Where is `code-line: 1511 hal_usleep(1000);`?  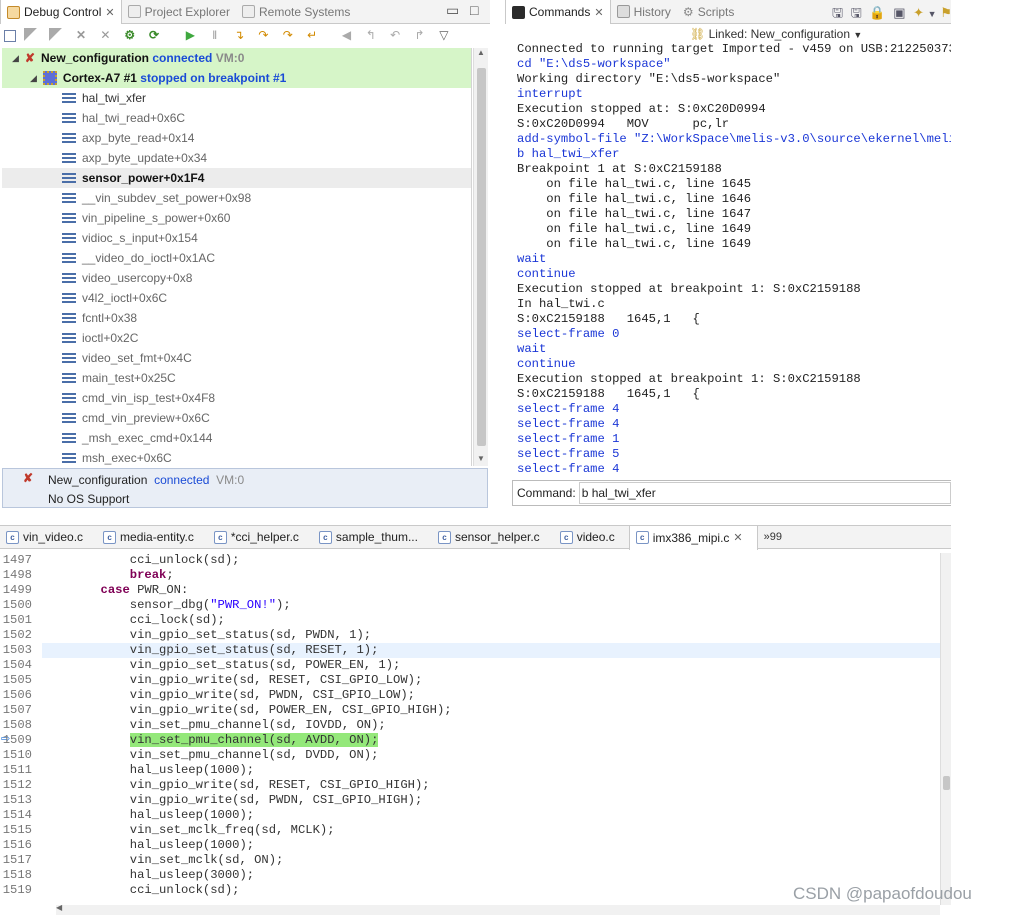 code-line: 1511 hal_usleep(1000); is located at coordinates (470, 770).